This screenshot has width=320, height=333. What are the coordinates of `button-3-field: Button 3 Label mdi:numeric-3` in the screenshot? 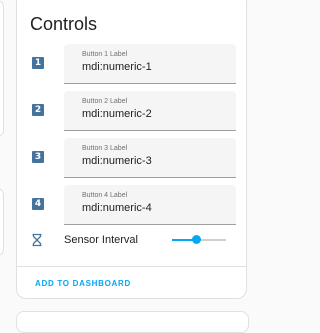 It's located at (150, 158).